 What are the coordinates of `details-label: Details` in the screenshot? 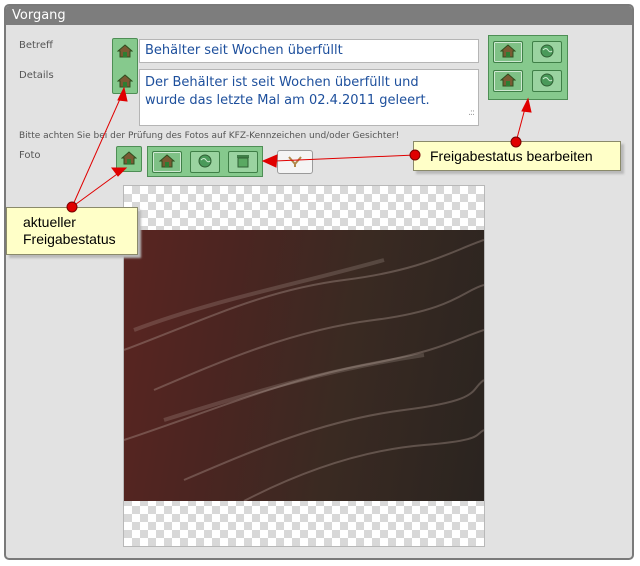 It's located at (36, 75).